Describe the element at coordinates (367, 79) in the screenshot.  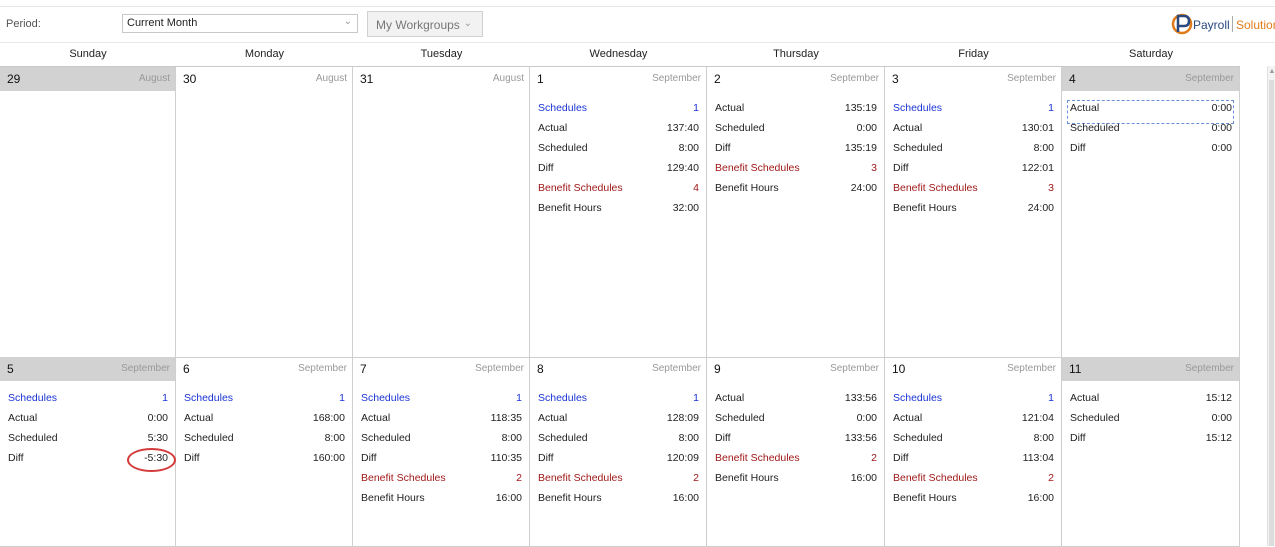
I see `day-number: 31` at that location.